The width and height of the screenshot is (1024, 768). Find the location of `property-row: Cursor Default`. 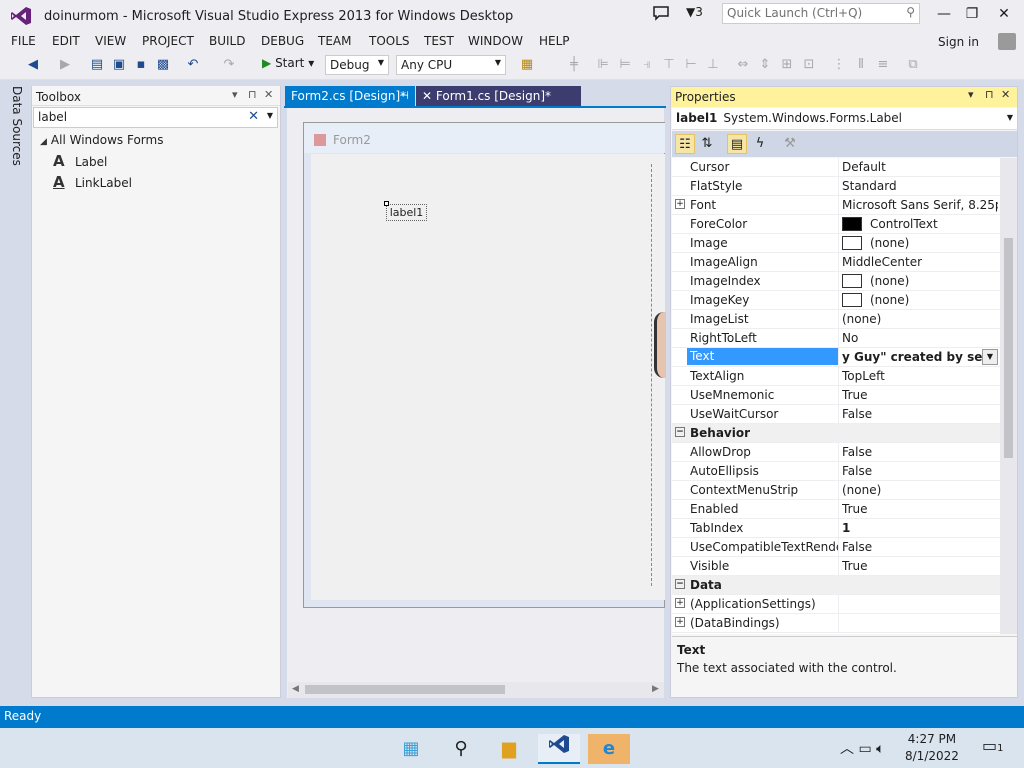

property-row: Cursor Default is located at coordinates (836, 167).